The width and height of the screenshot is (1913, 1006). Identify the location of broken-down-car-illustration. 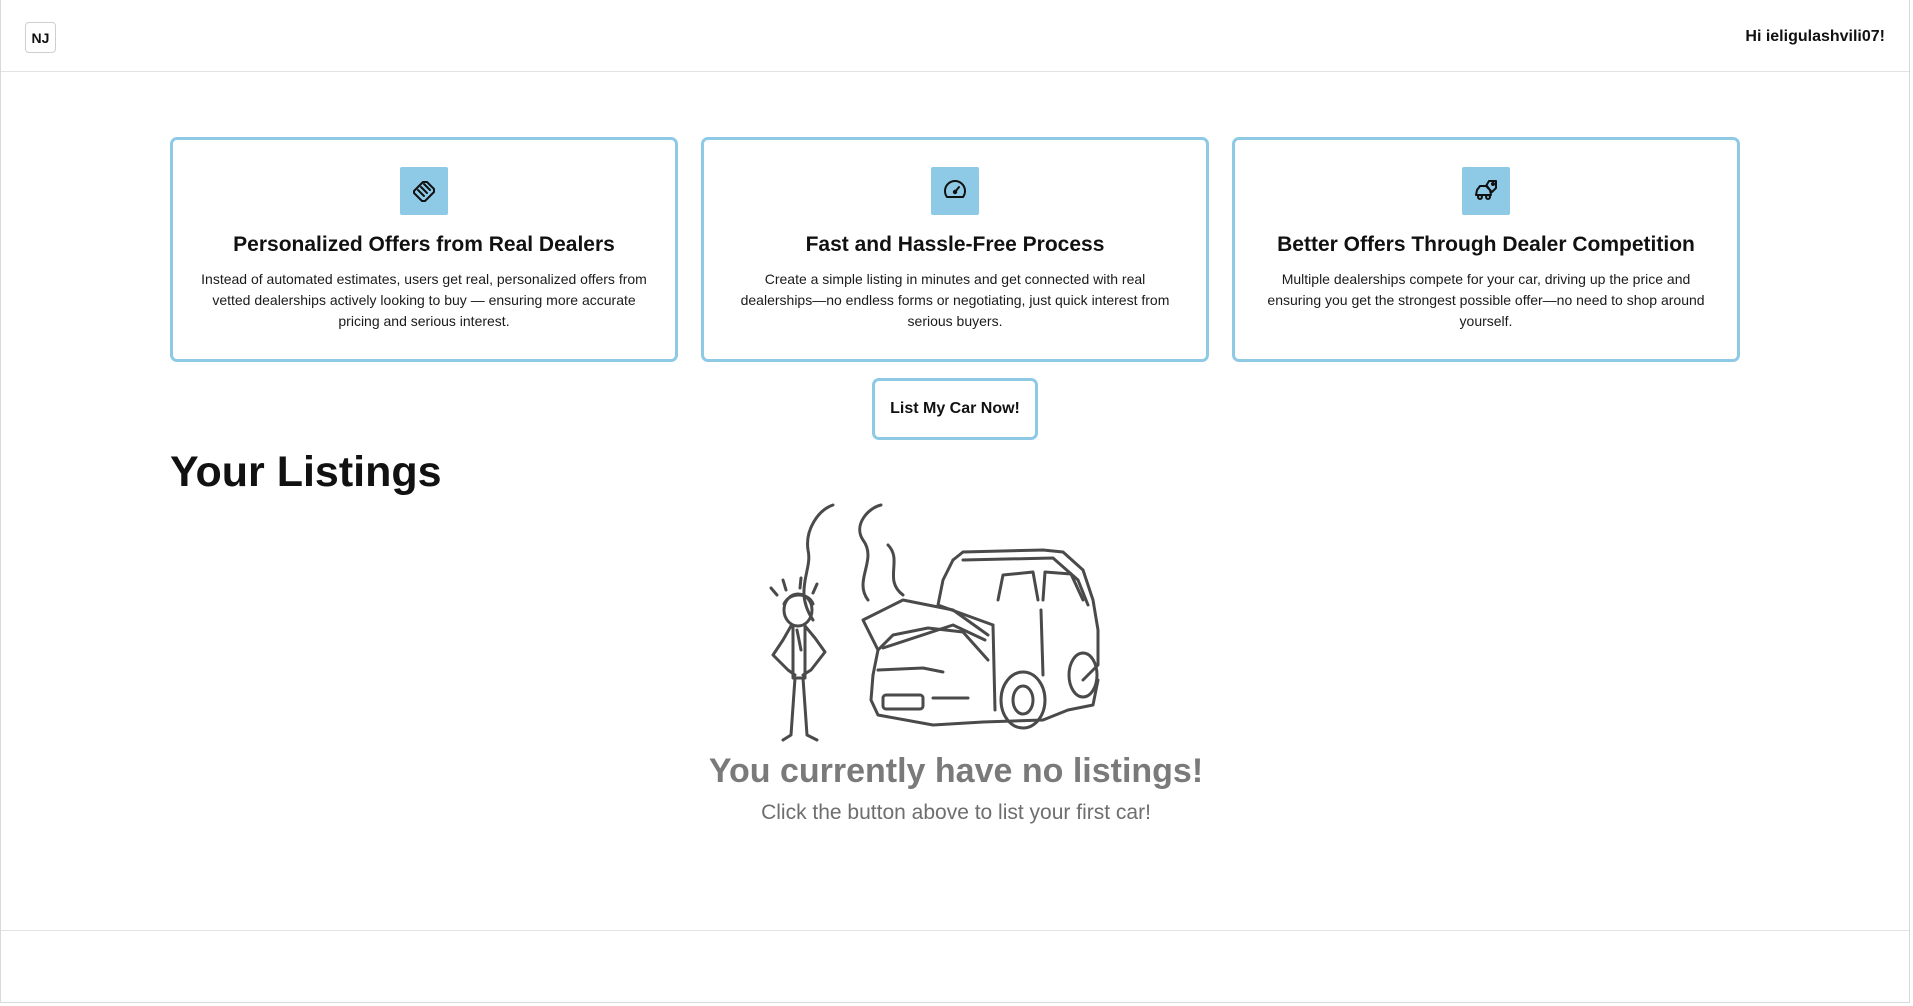
(934, 622).